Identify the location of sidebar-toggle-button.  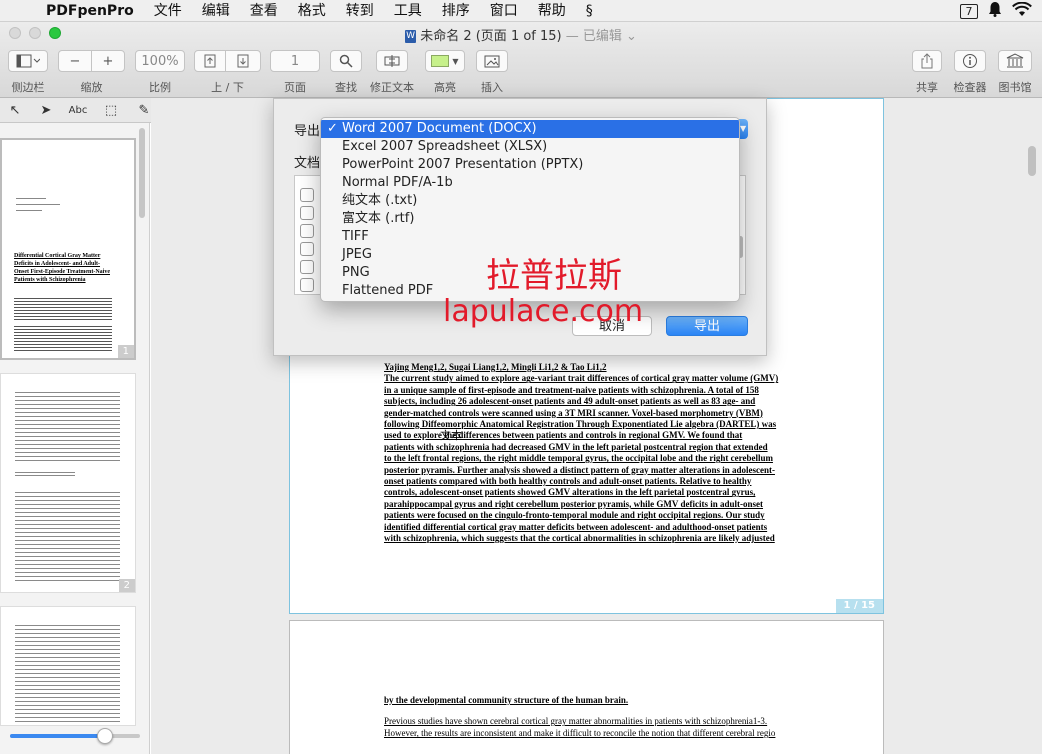
(28, 61).